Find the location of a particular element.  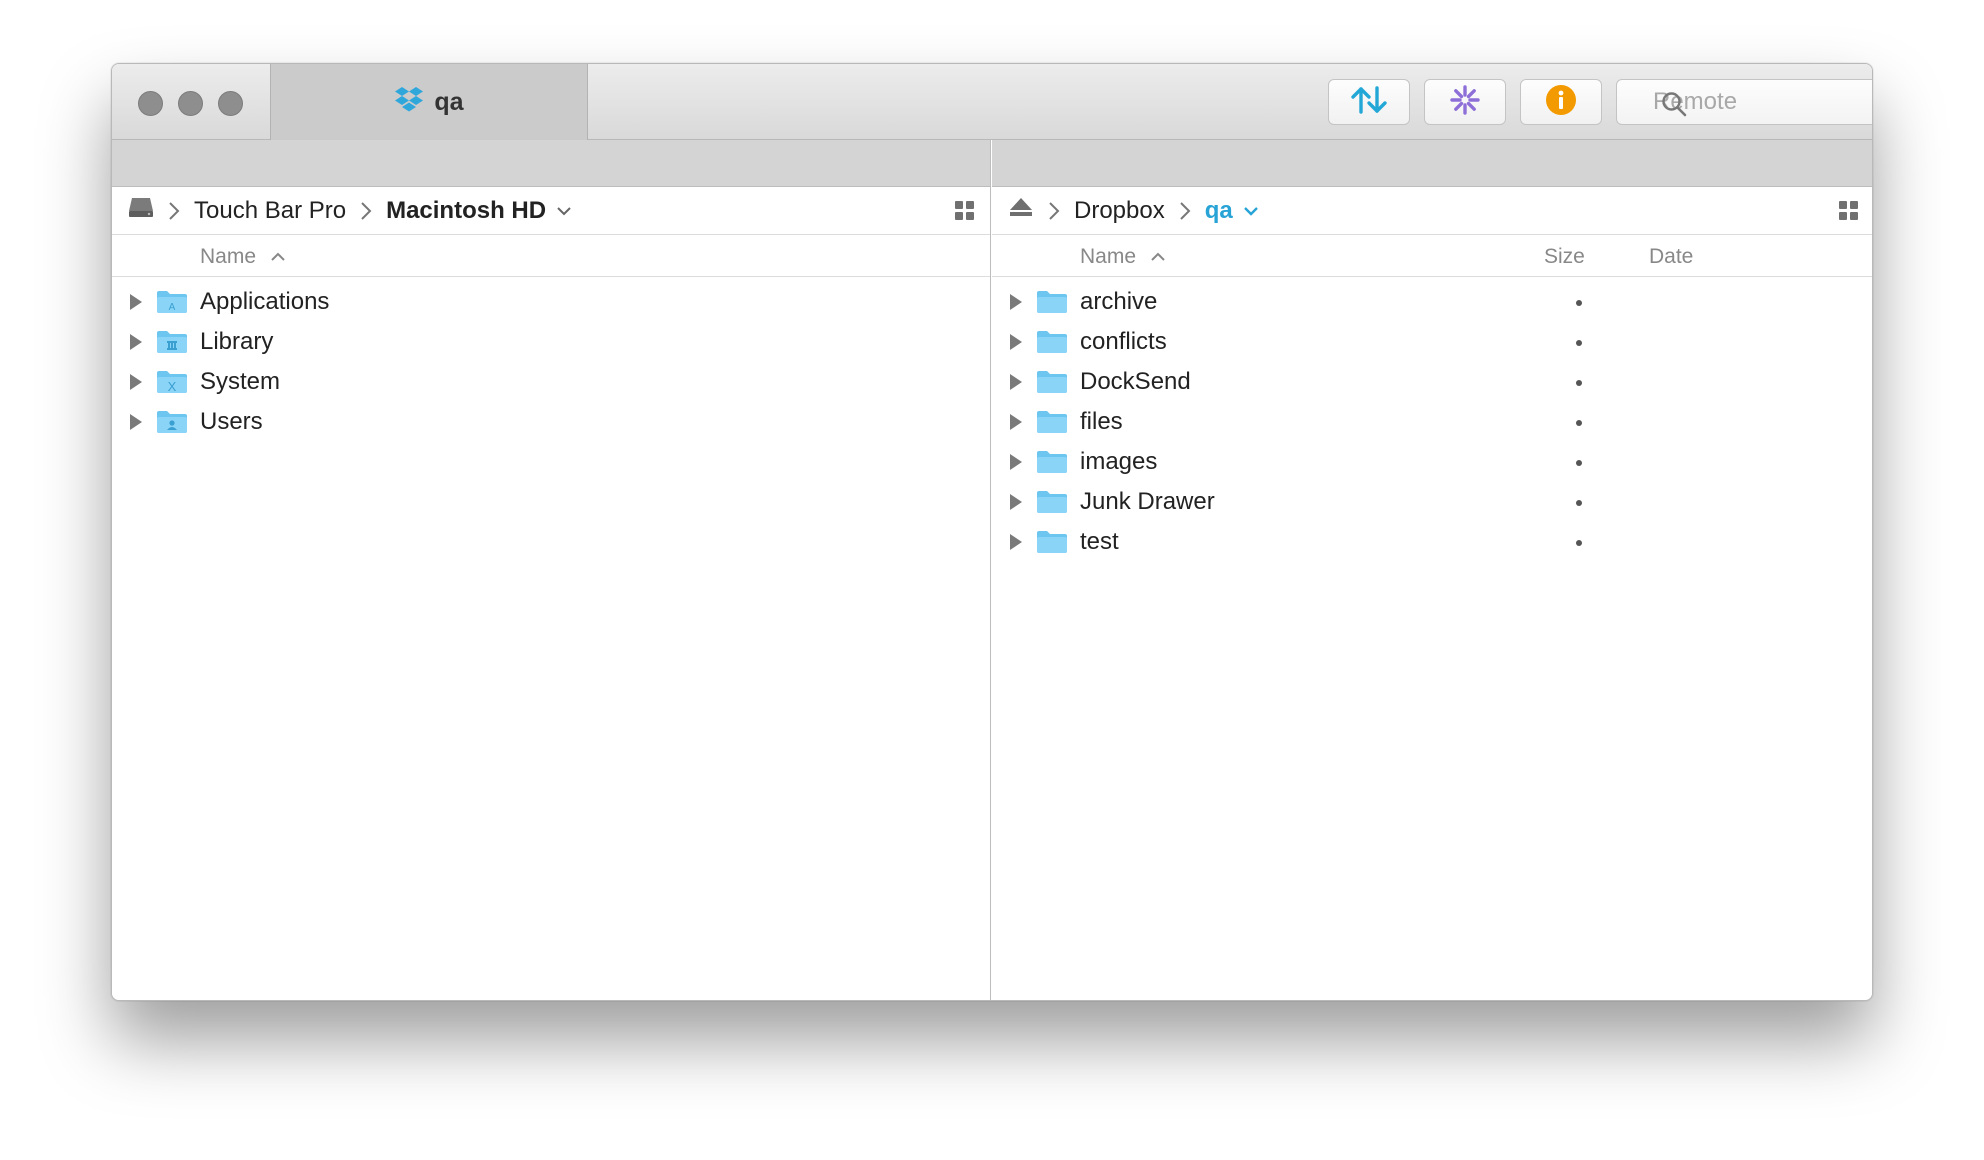

zoom-window-button is located at coordinates (230, 103).